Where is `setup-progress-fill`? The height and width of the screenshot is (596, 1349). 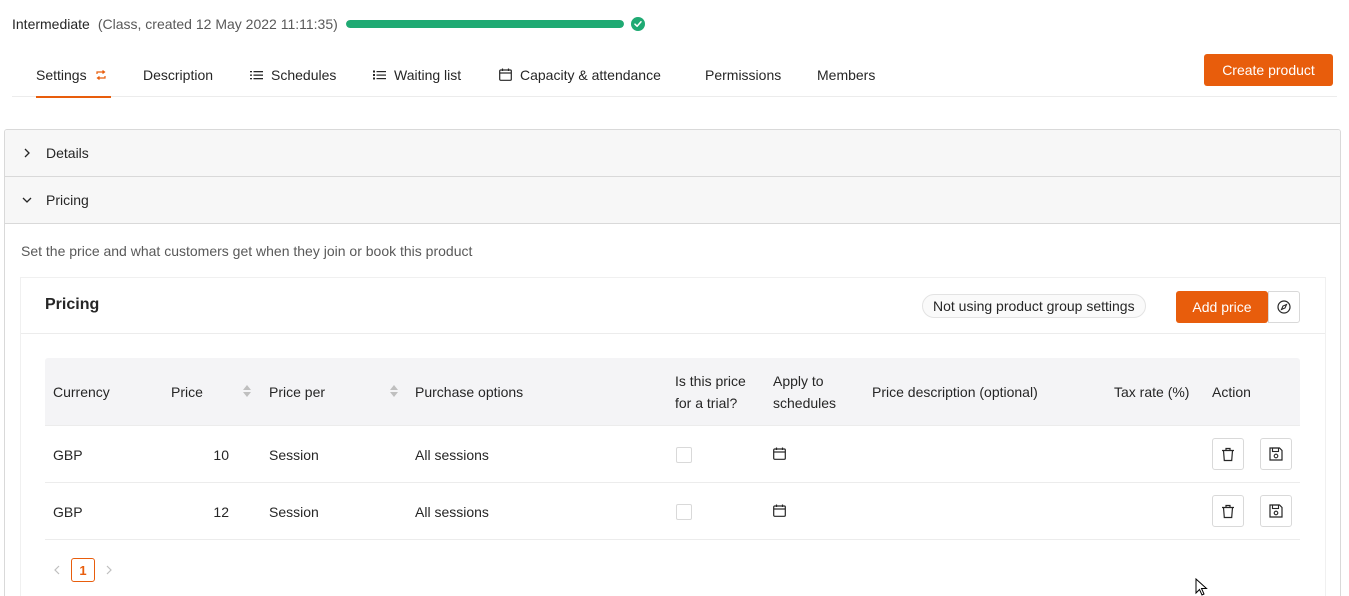 setup-progress-fill is located at coordinates (484, 24).